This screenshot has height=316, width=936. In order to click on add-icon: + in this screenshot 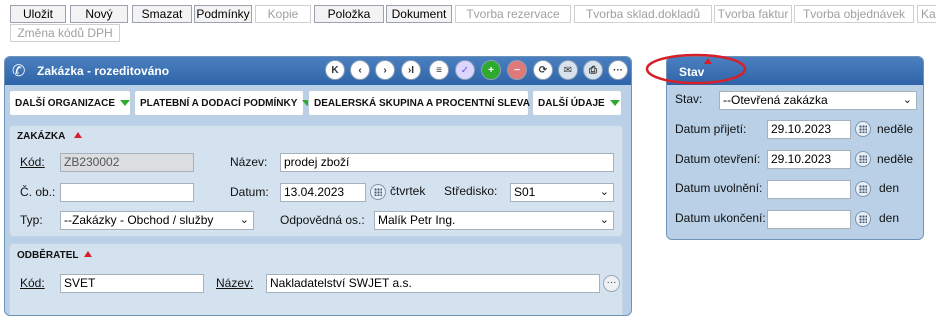, I will do `click(491, 70)`.